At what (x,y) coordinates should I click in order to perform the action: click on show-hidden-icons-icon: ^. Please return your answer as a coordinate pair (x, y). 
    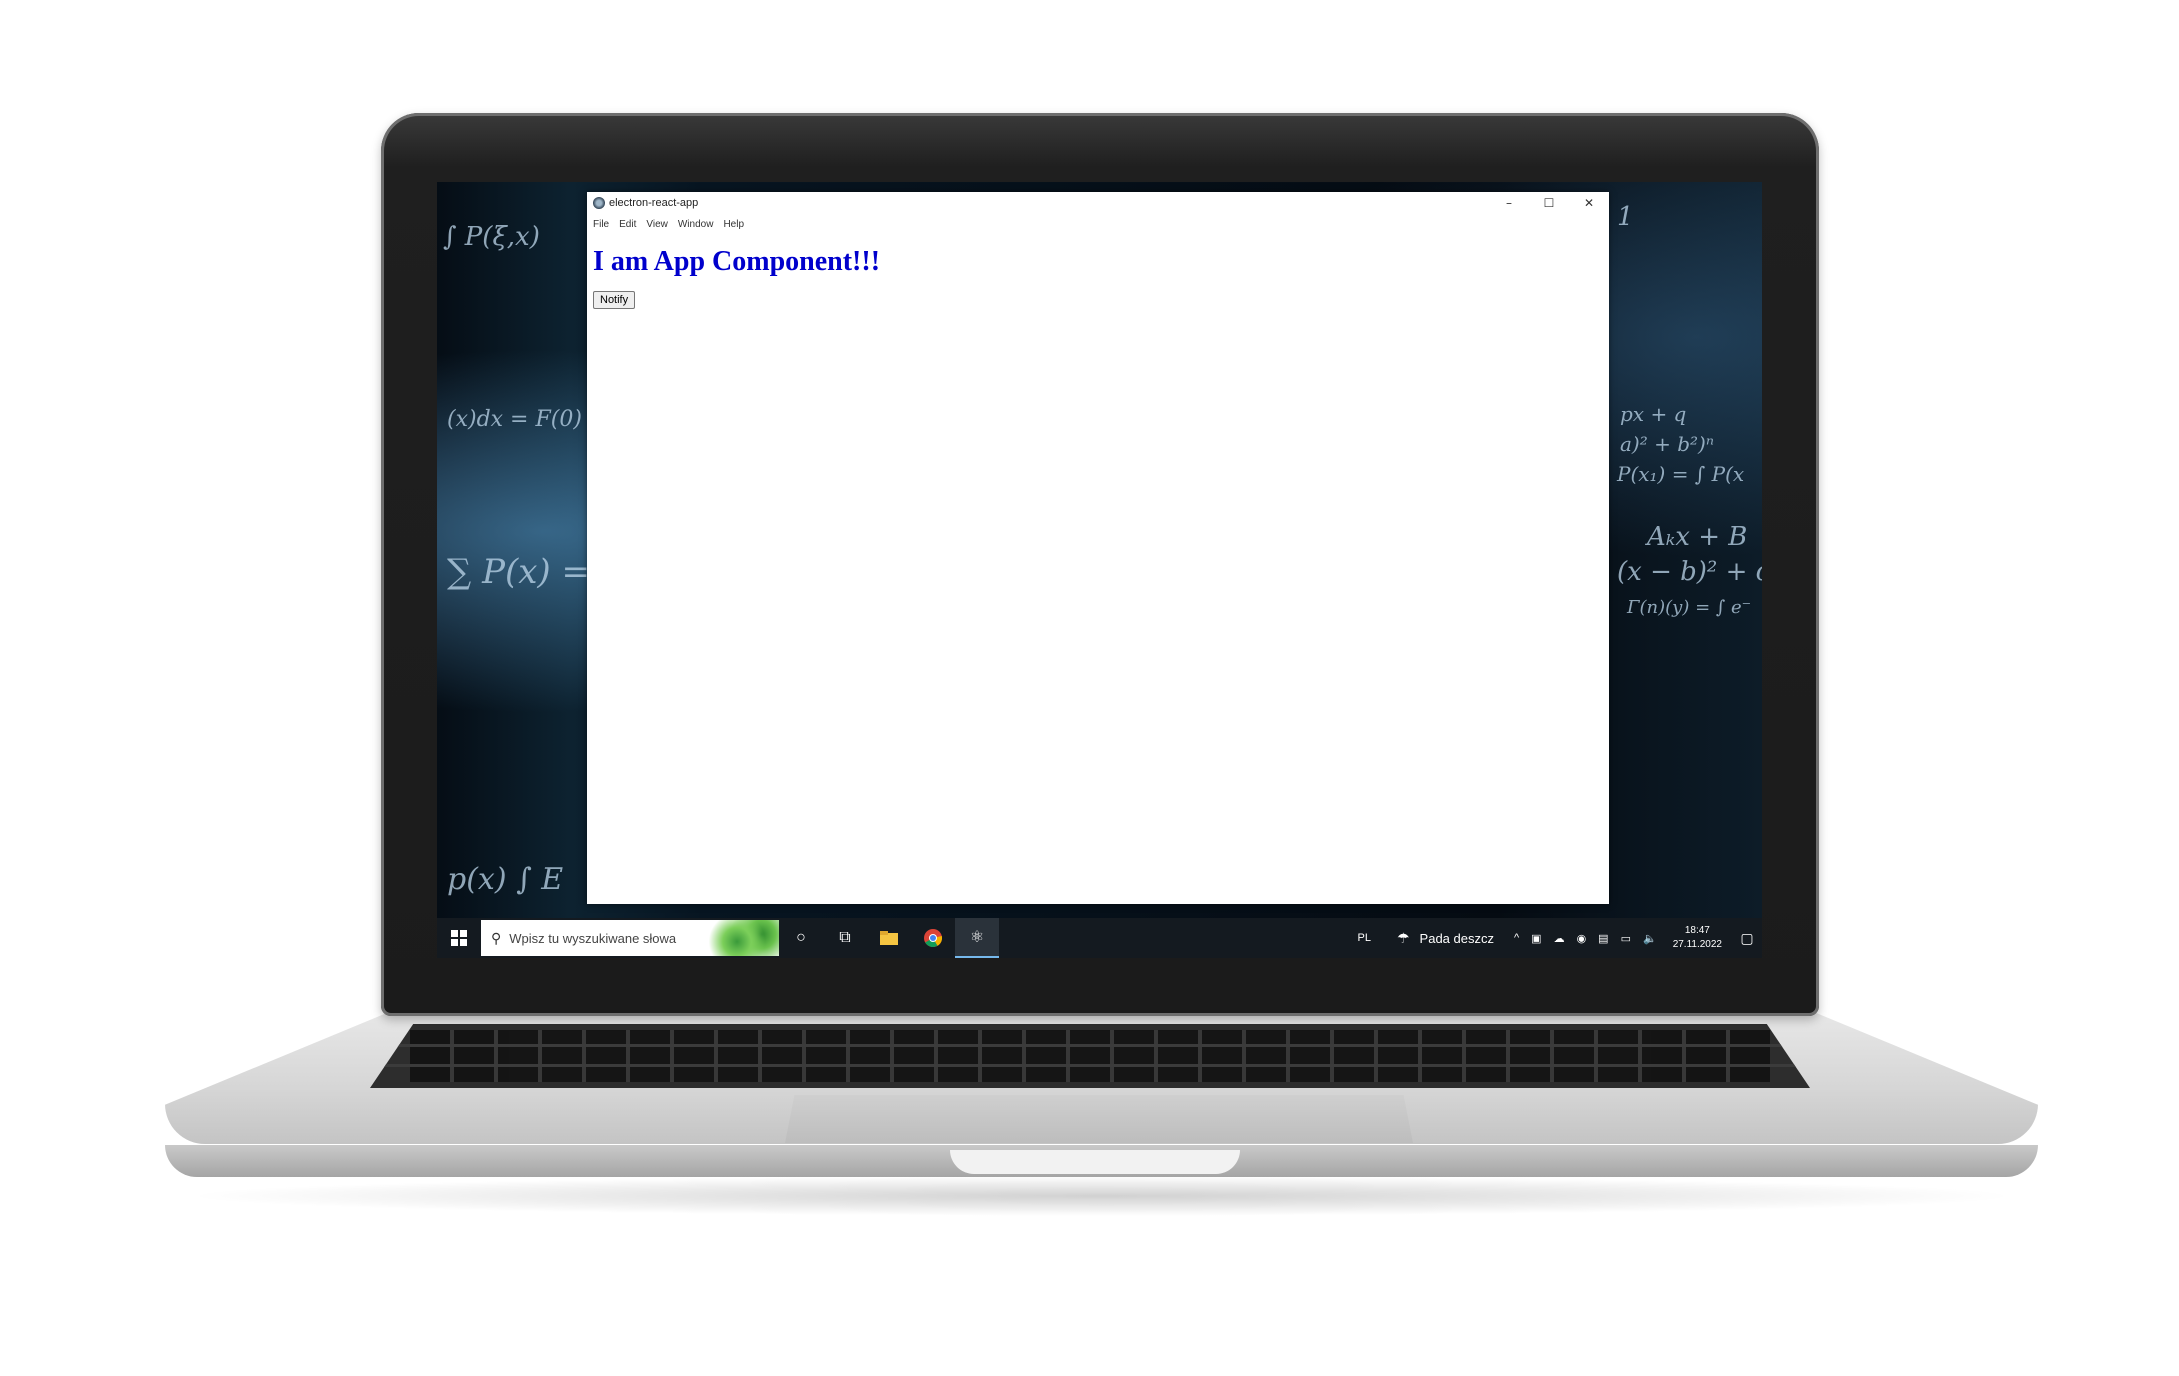
    Looking at the image, I should click on (1516, 938).